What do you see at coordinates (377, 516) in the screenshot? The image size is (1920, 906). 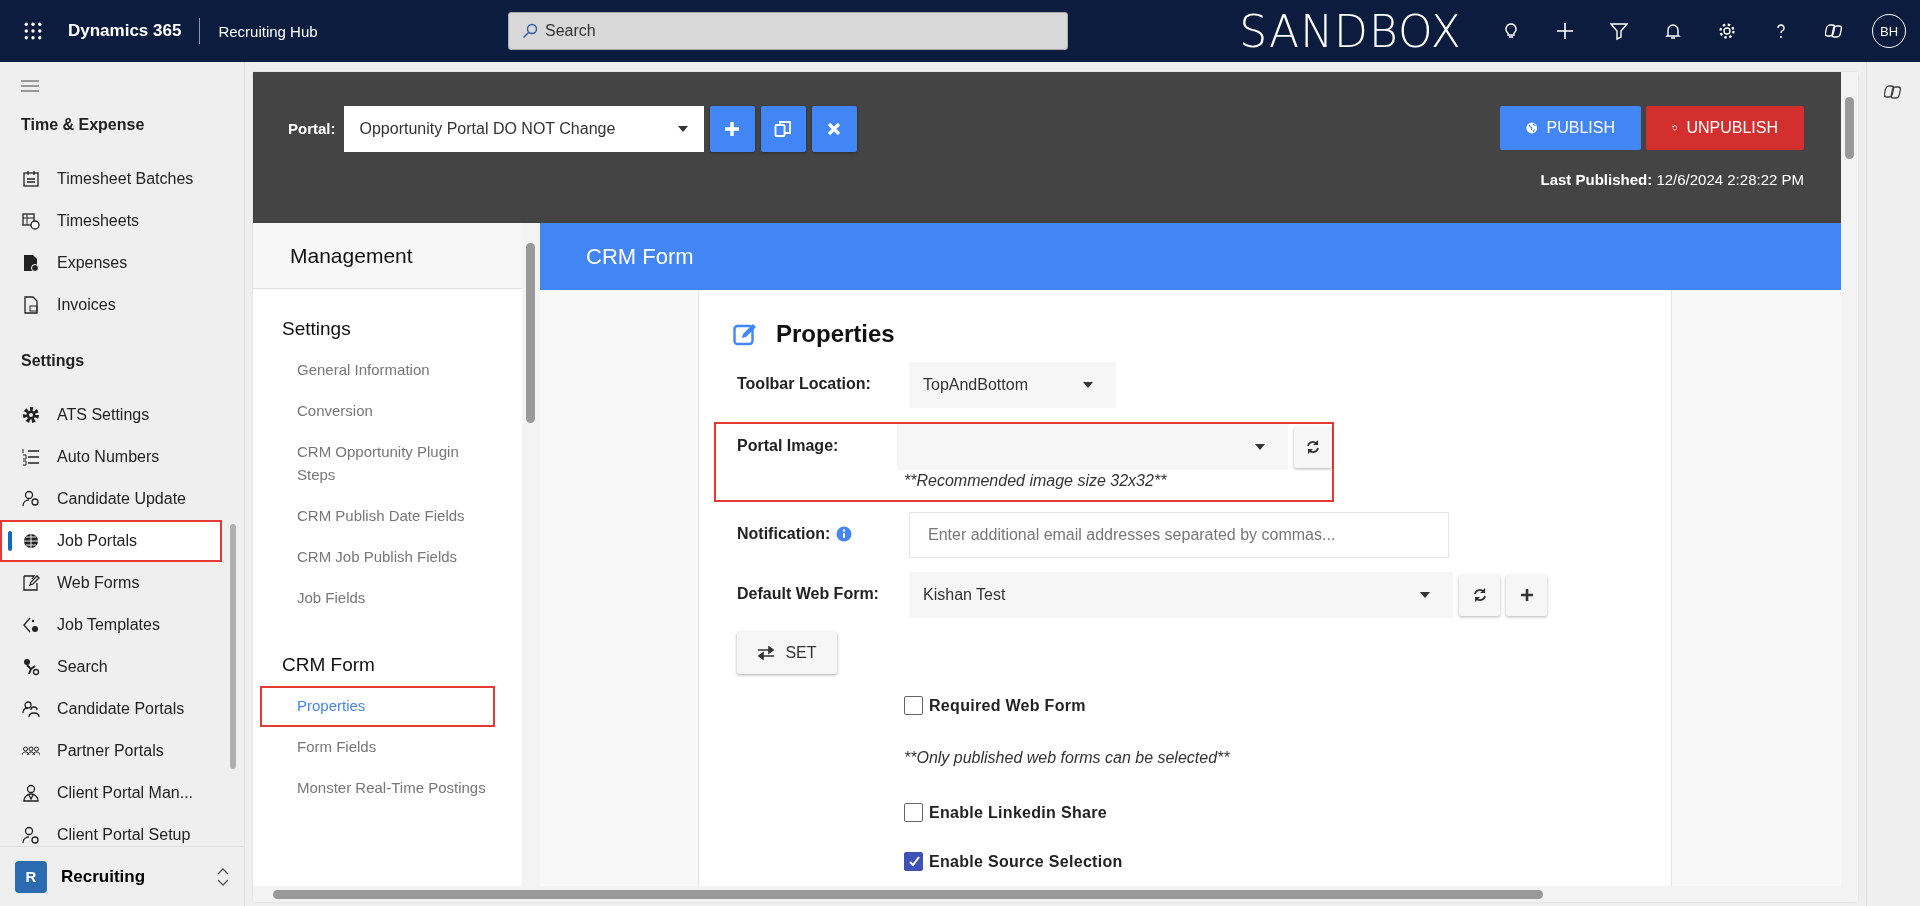 I see `nav-link: CRM Publish Date Fields` at bounding box center [377, 516].